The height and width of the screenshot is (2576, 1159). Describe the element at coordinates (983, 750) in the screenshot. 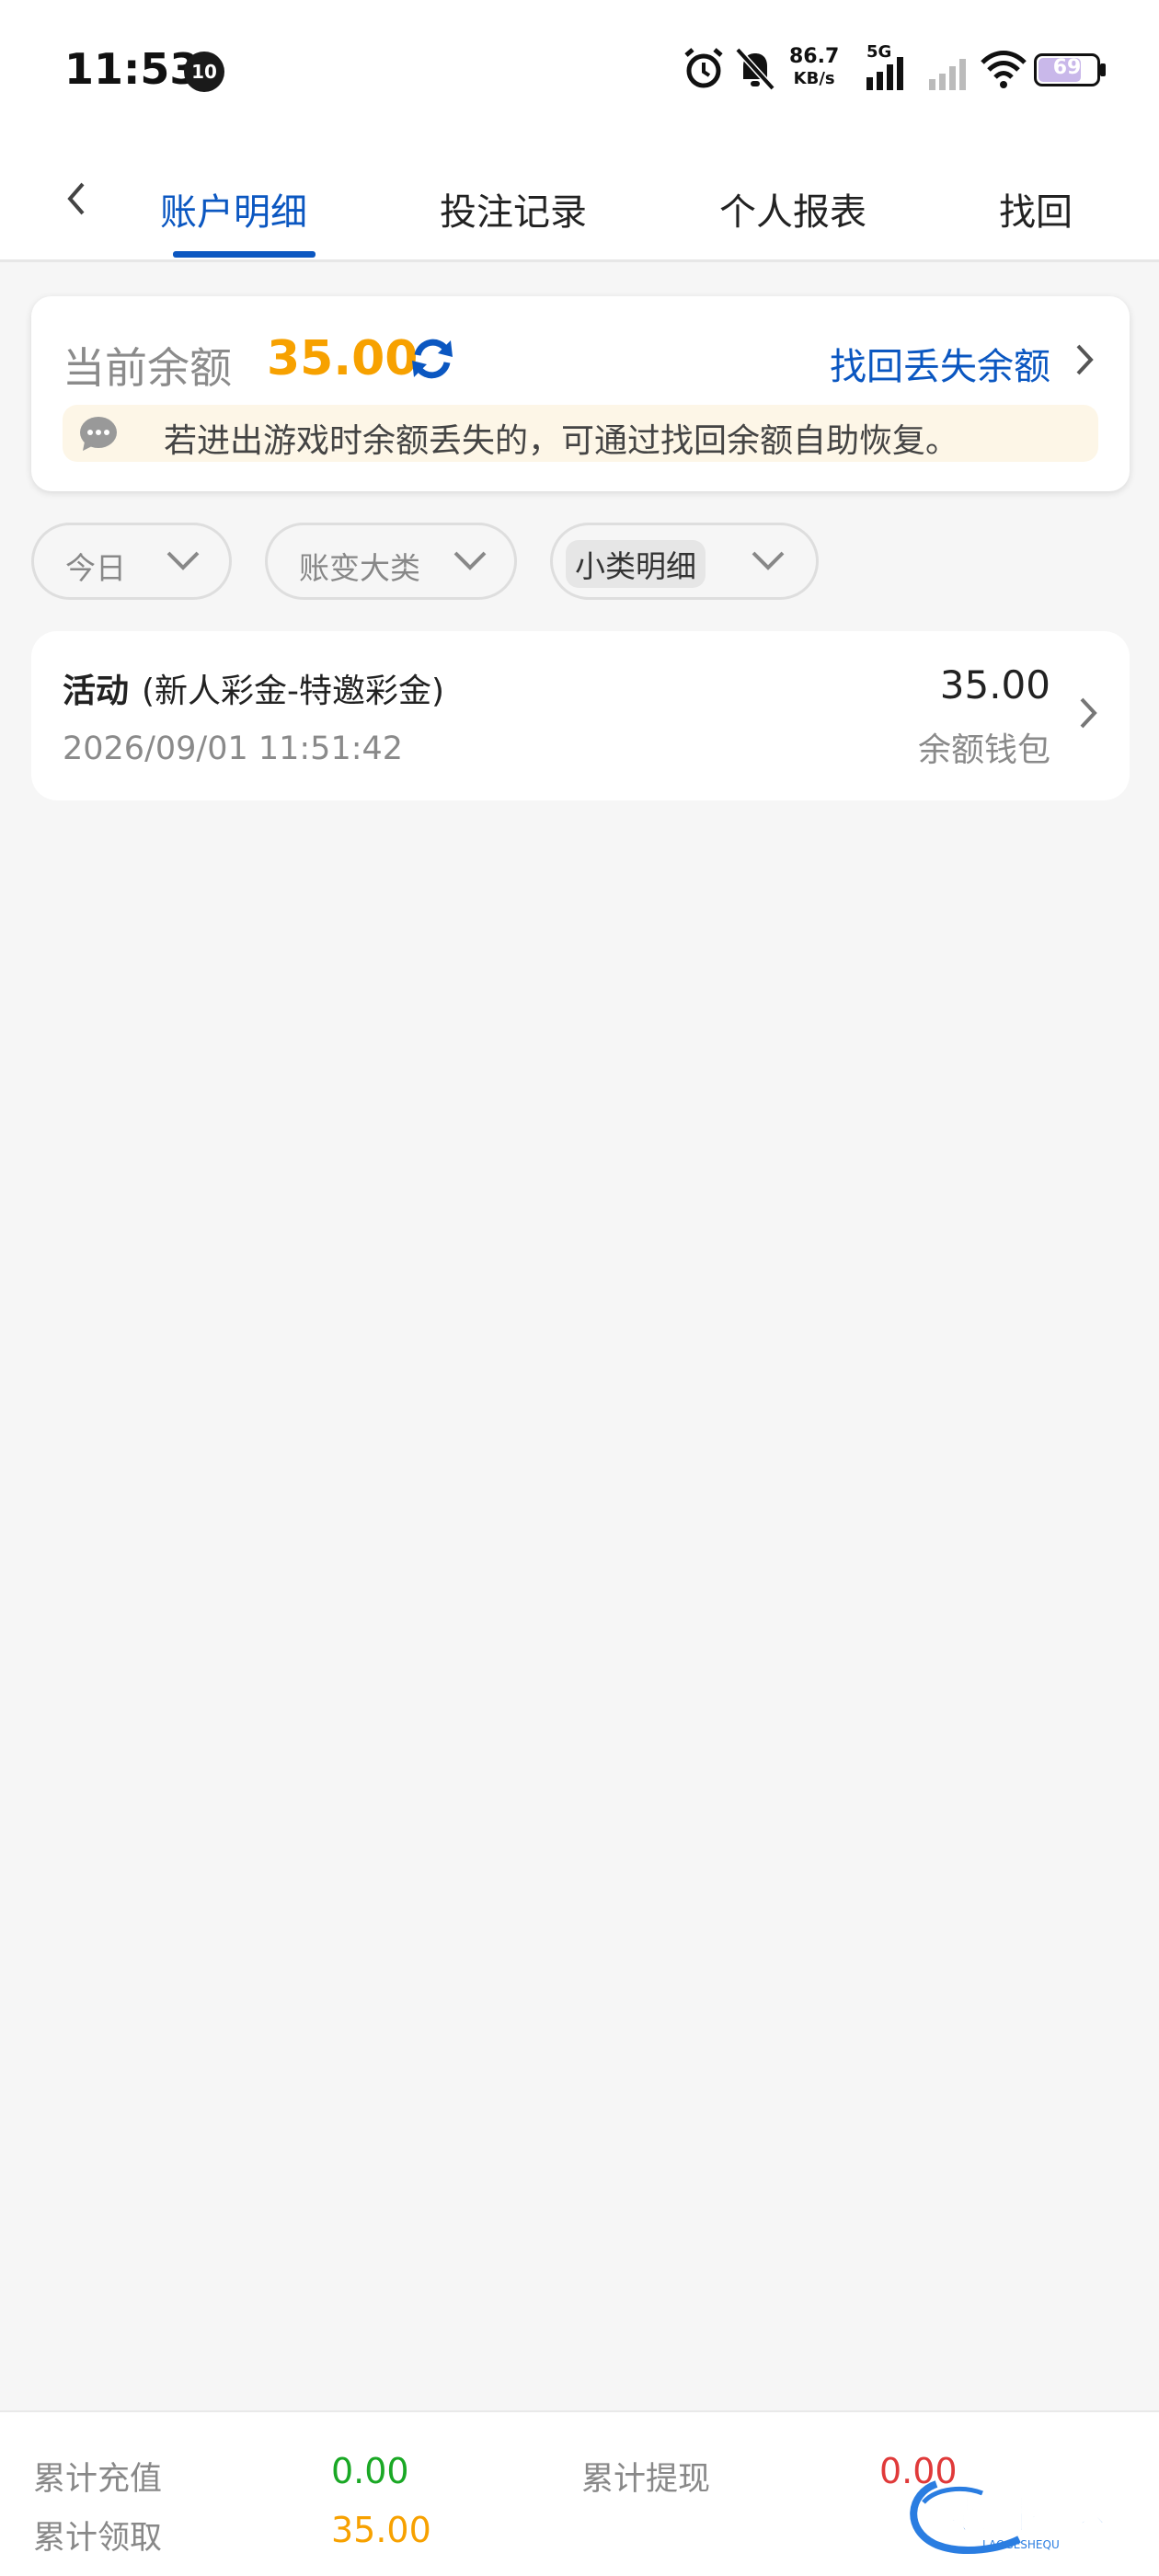

I see `transaction-wallet: 余额钱包` at that location.